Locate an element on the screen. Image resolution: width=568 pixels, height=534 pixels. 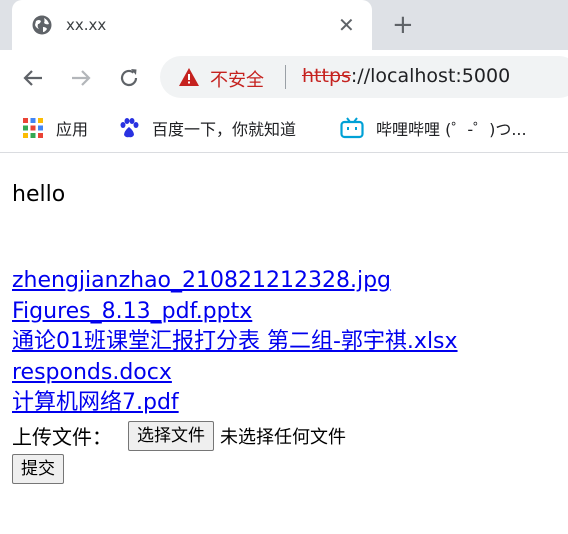
submit-row: 提交 is located at coordinates (287, 468).